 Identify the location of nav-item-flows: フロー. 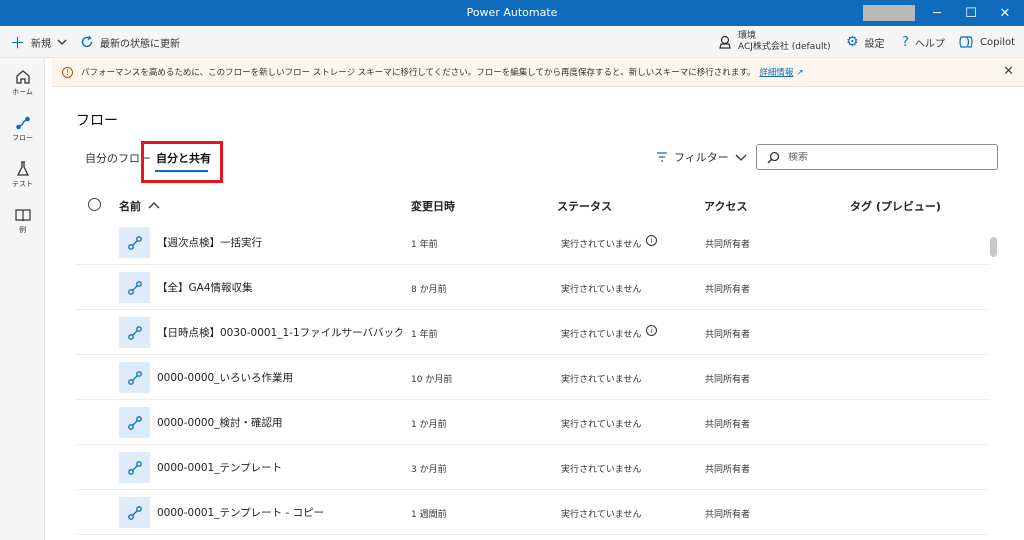
(22, 129).